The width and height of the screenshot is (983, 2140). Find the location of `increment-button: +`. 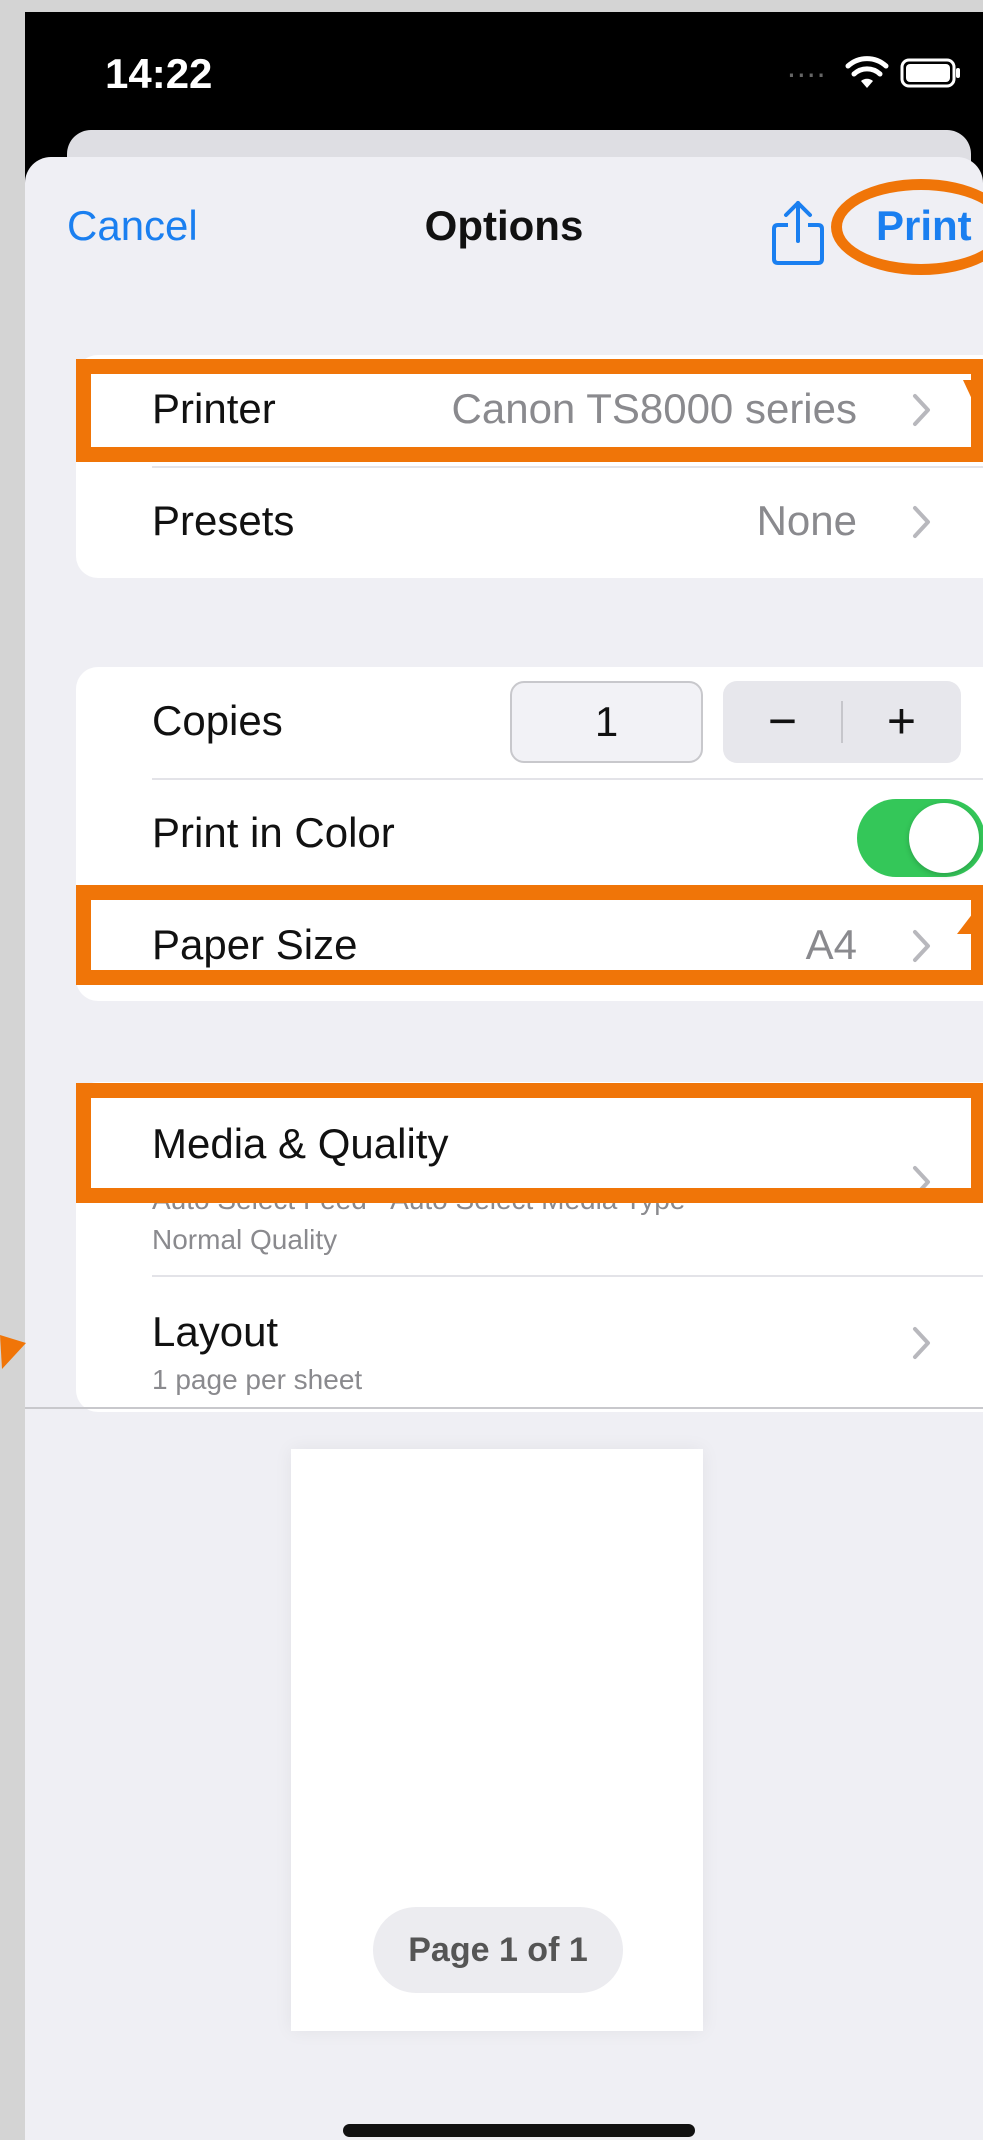

increment-button: + is located at coordinates (901, 722).